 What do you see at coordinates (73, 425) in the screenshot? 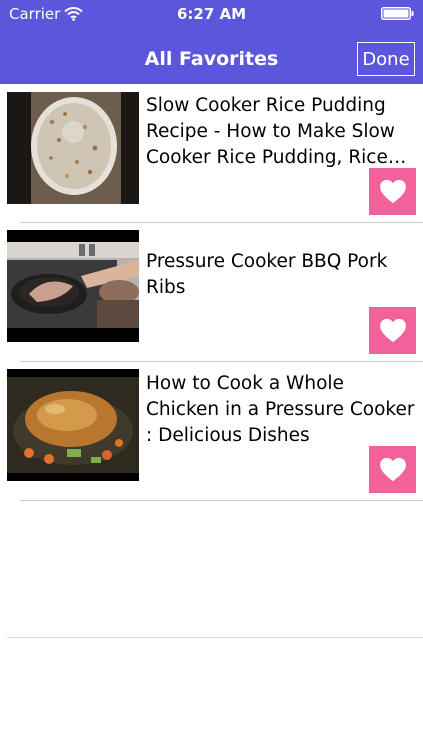
I see `whole-chicken-thumbnail` at bounding box center [73, 425].